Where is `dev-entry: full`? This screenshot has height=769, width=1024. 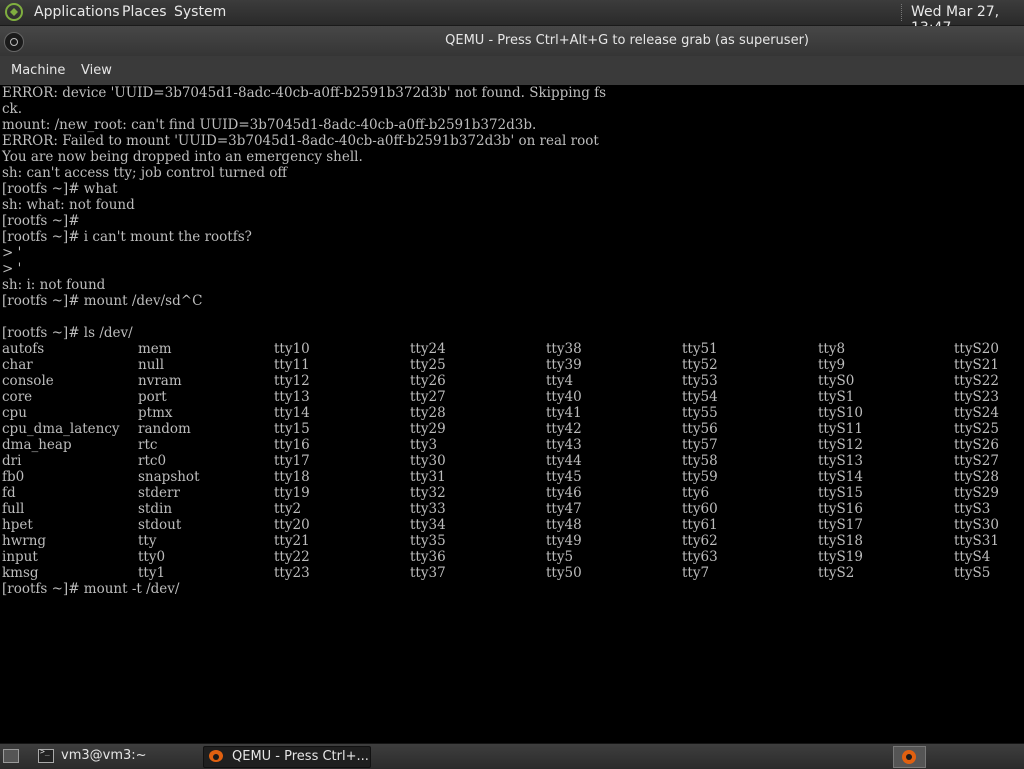 dev-entry: full is located at coordinates (13, 509).